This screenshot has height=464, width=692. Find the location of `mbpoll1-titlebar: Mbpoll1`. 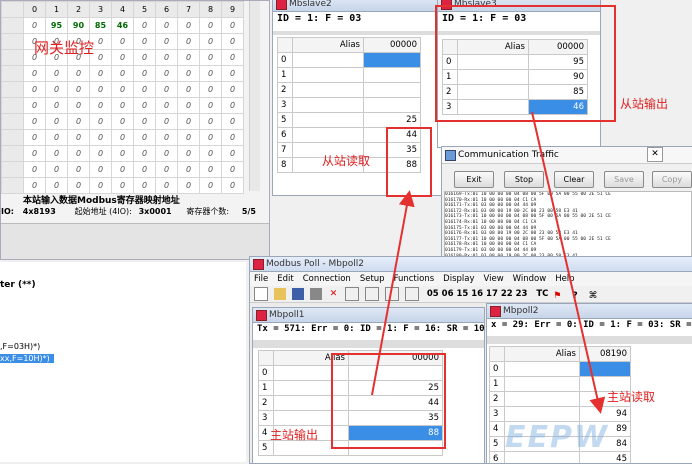

mbpoll1-titlebar: Mbpoll1 is located at coordinates (368, 315).